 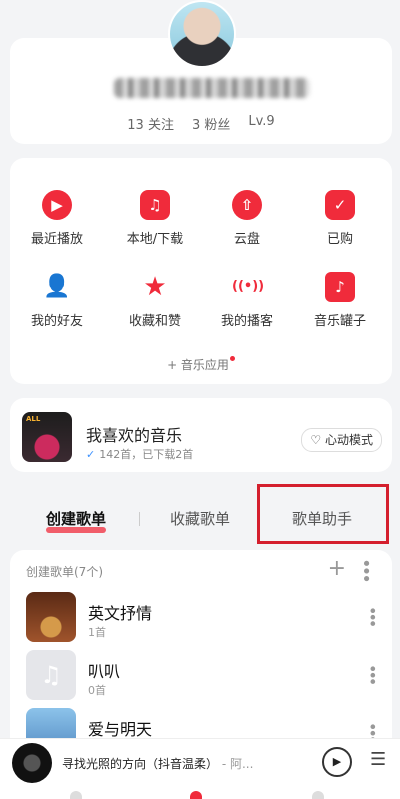 I want to click on playlist-name: 英文抒情, so click(x=120, y=613).